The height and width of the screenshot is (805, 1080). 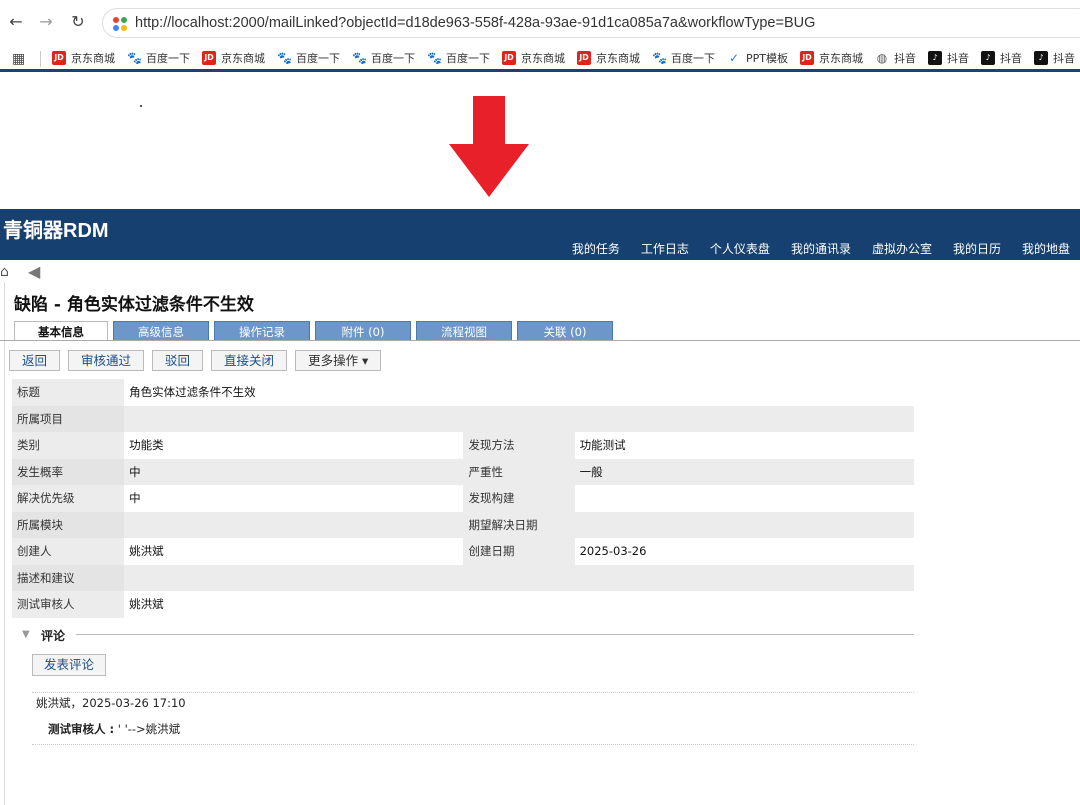 What do you see at coordinates (665, 248) in the screenshot?
I see `nav-work-log: 工作日志` at bounding box center [665, 248].